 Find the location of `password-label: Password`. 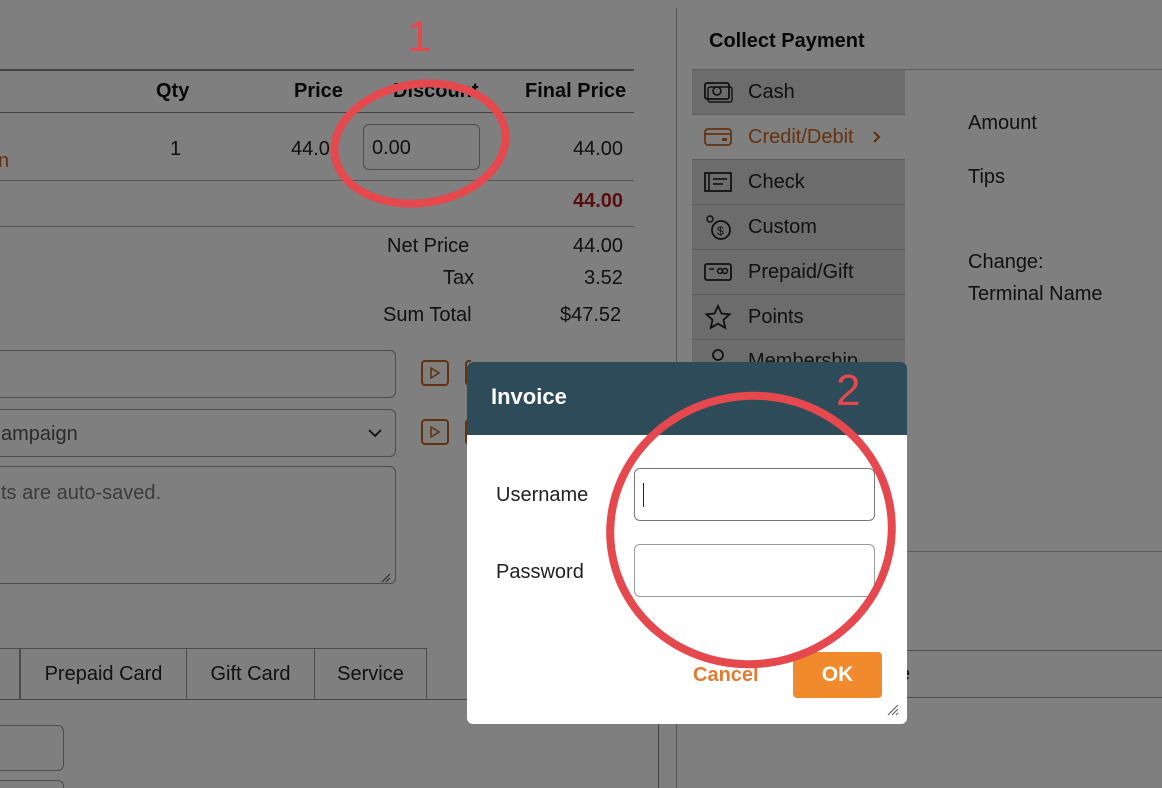

password-label: Password is located at coordinates (540, 572).